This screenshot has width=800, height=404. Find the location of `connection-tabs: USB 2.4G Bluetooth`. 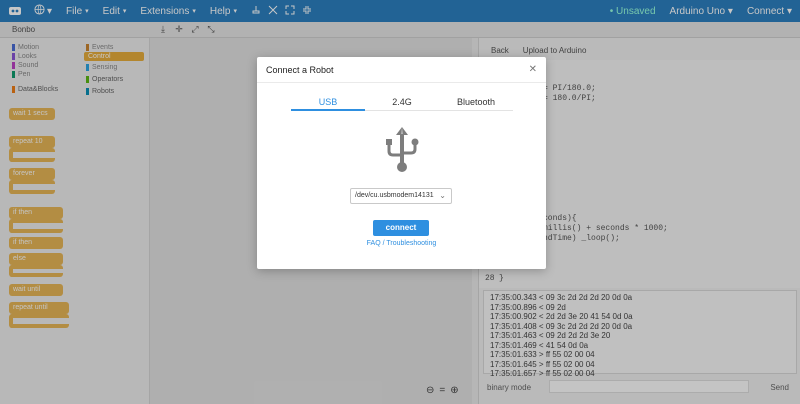

connection-tabs: USB 2.4G Bluetooth is located at coordinates (402, 101).